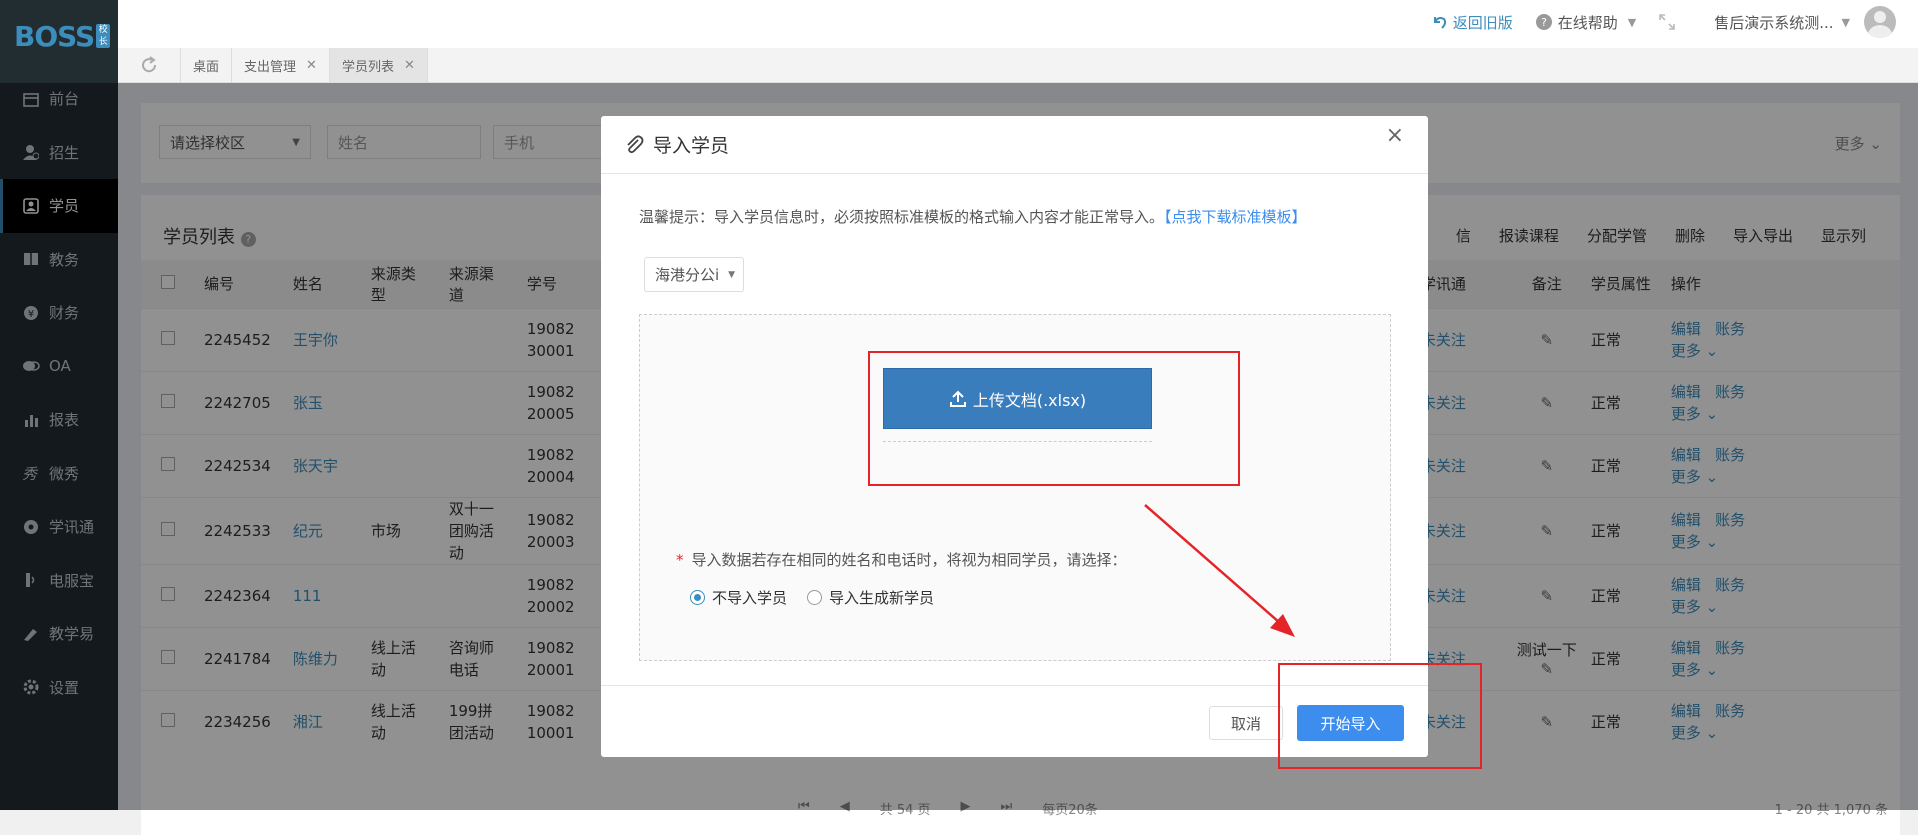 This screenshot has height=835, width=1918. Describe the element at coordinates (1018, 65) in the screenshot. I see `tabs-bar: 桌面 支出管理 ✕ 学员列表 ✕` at that location.